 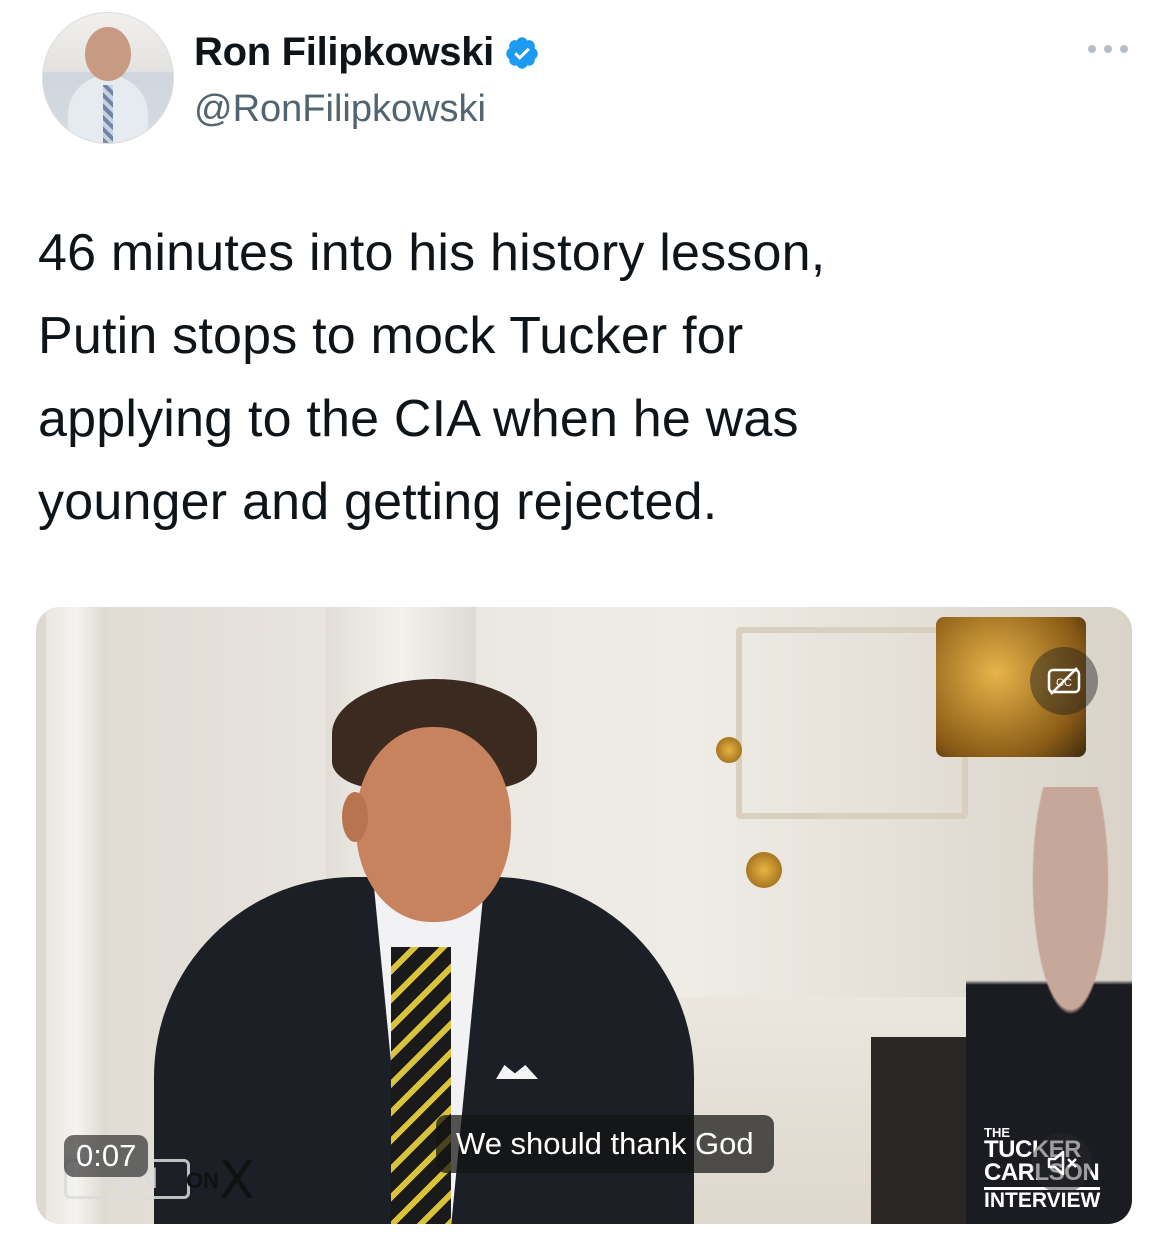 I want to click on author-name-row: Ron Filipkowski, so click(x=367, y=52).